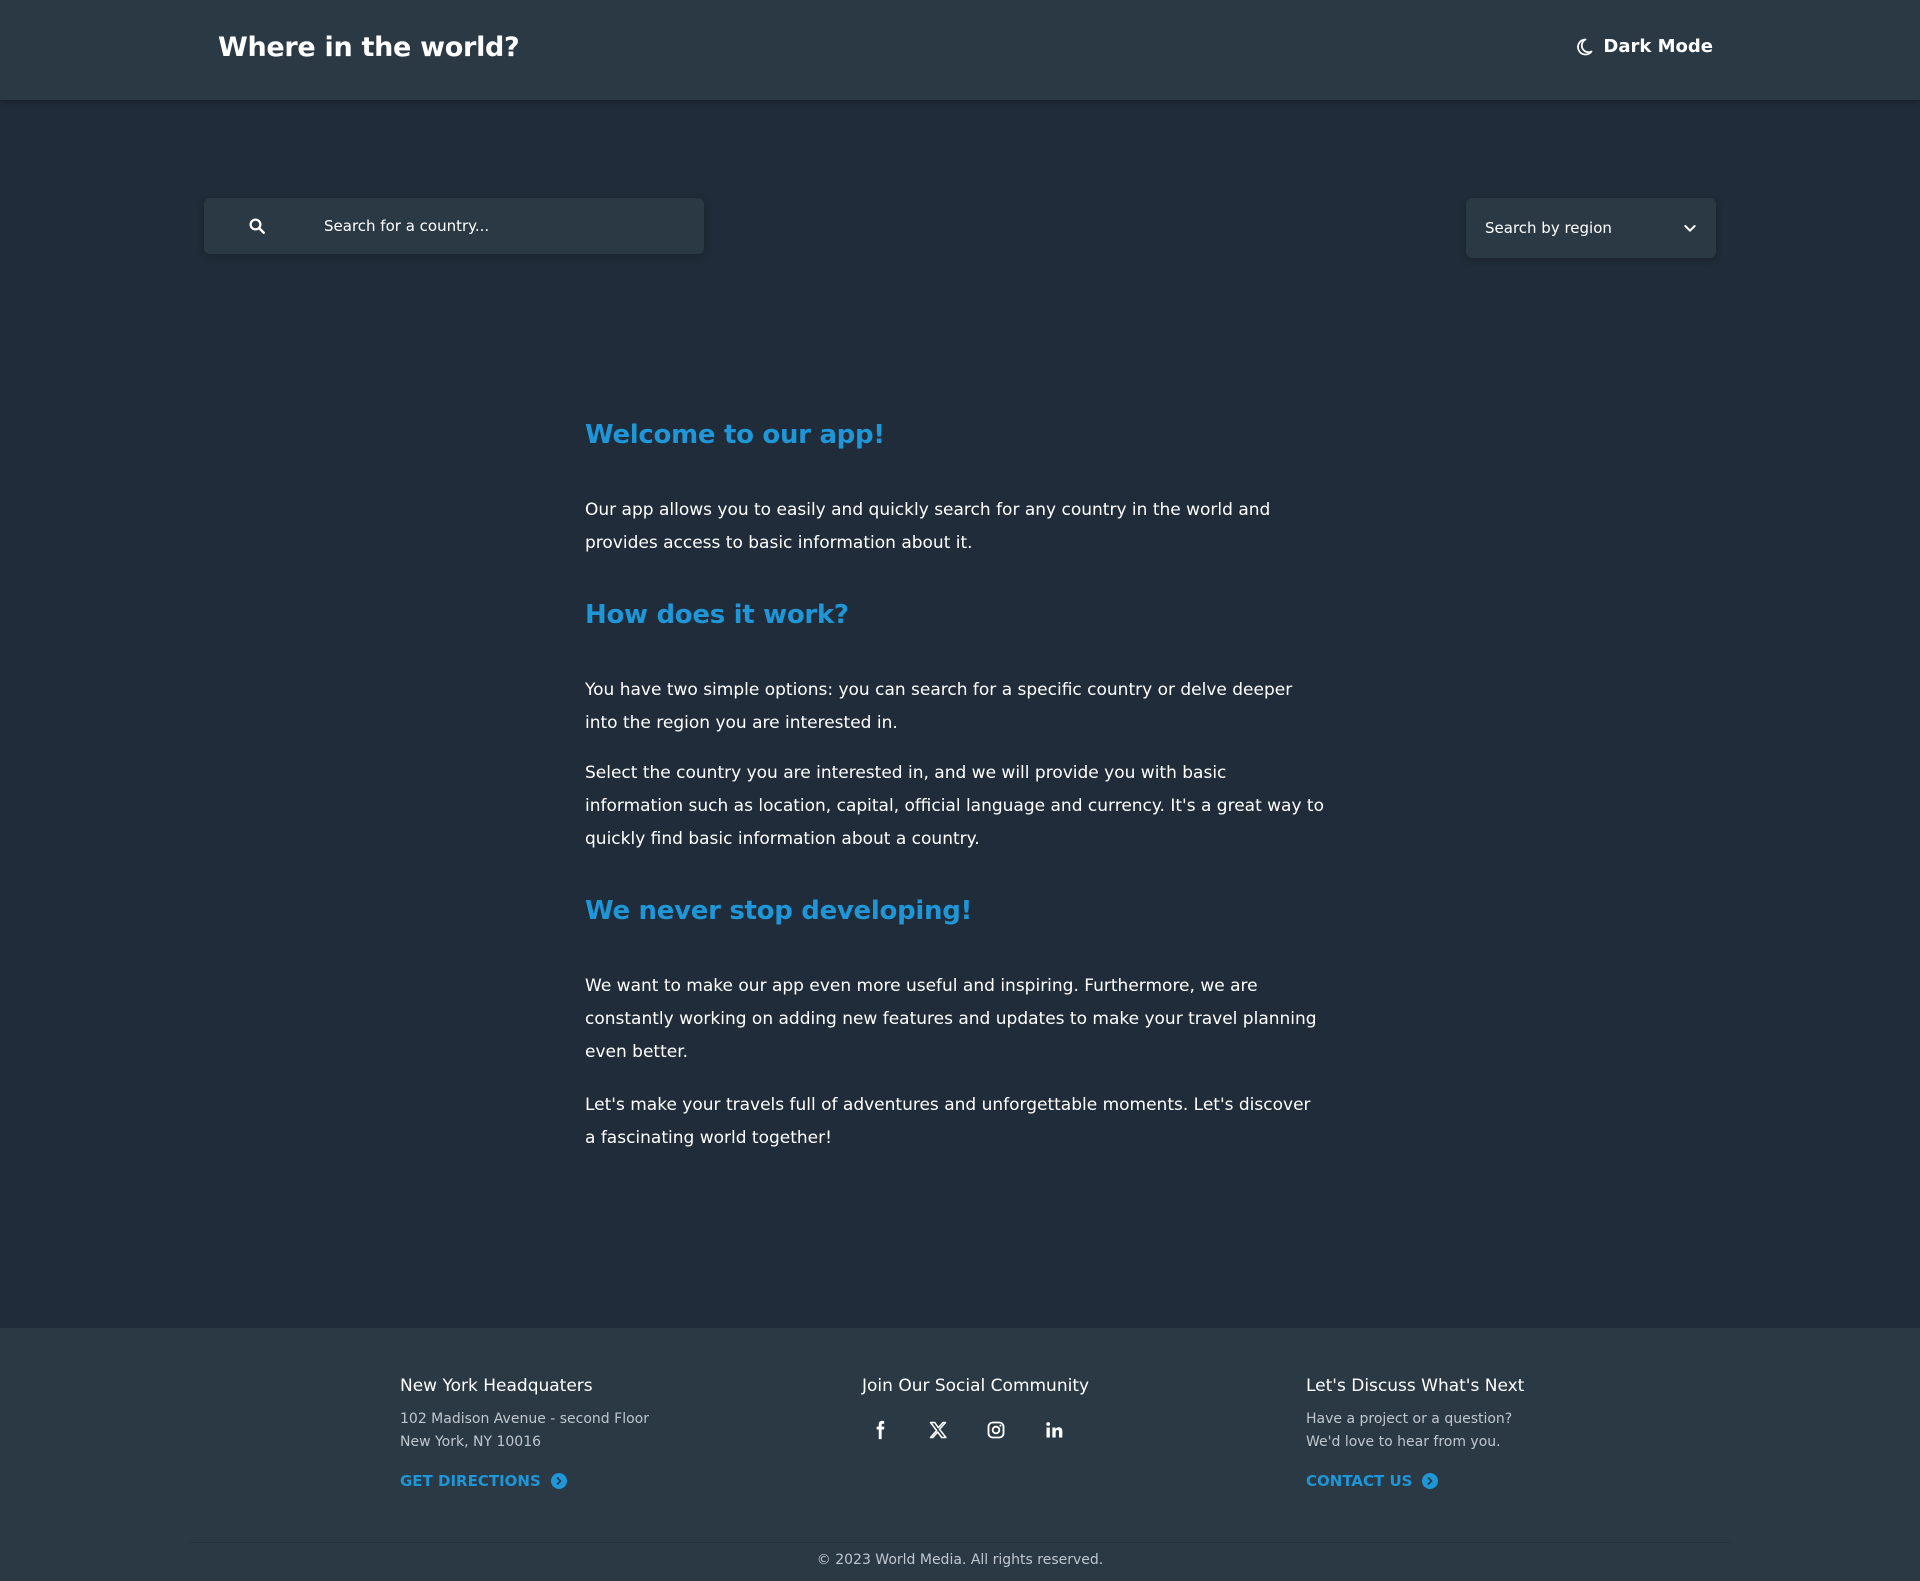  I want to click on dark-mode-label: Dark Mode, so click(1658, 46).